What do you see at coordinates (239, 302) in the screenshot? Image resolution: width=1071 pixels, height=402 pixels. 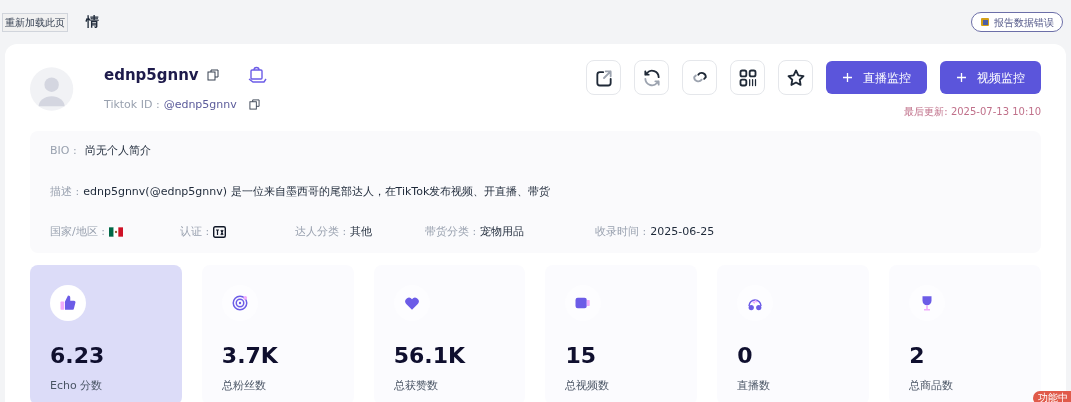 I see `target-icon` at bounding box center [239, 302].